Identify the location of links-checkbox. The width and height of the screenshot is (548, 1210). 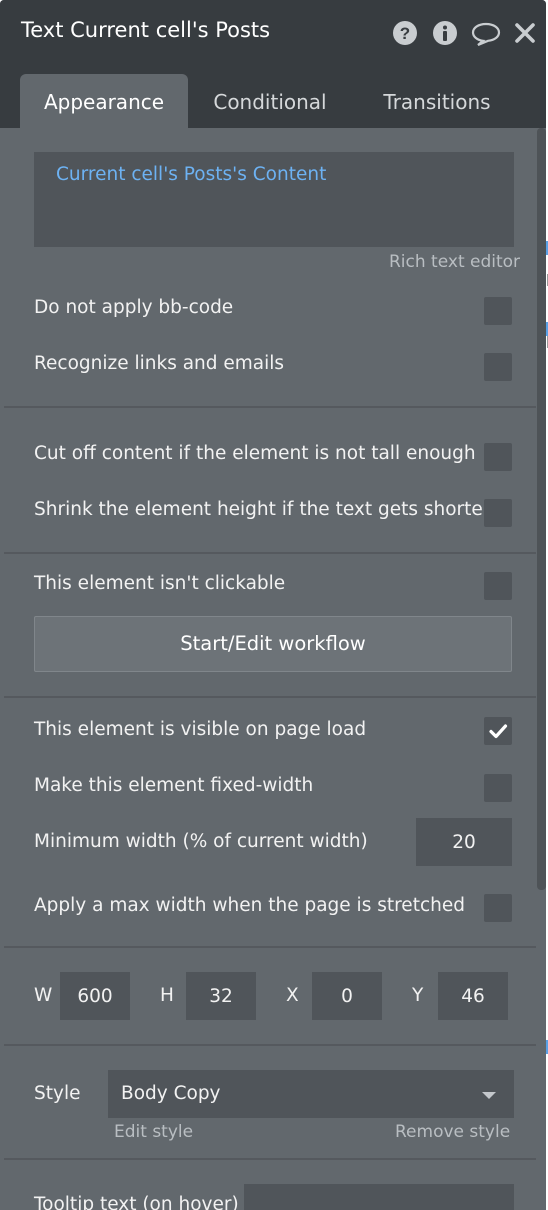
(498, 367).